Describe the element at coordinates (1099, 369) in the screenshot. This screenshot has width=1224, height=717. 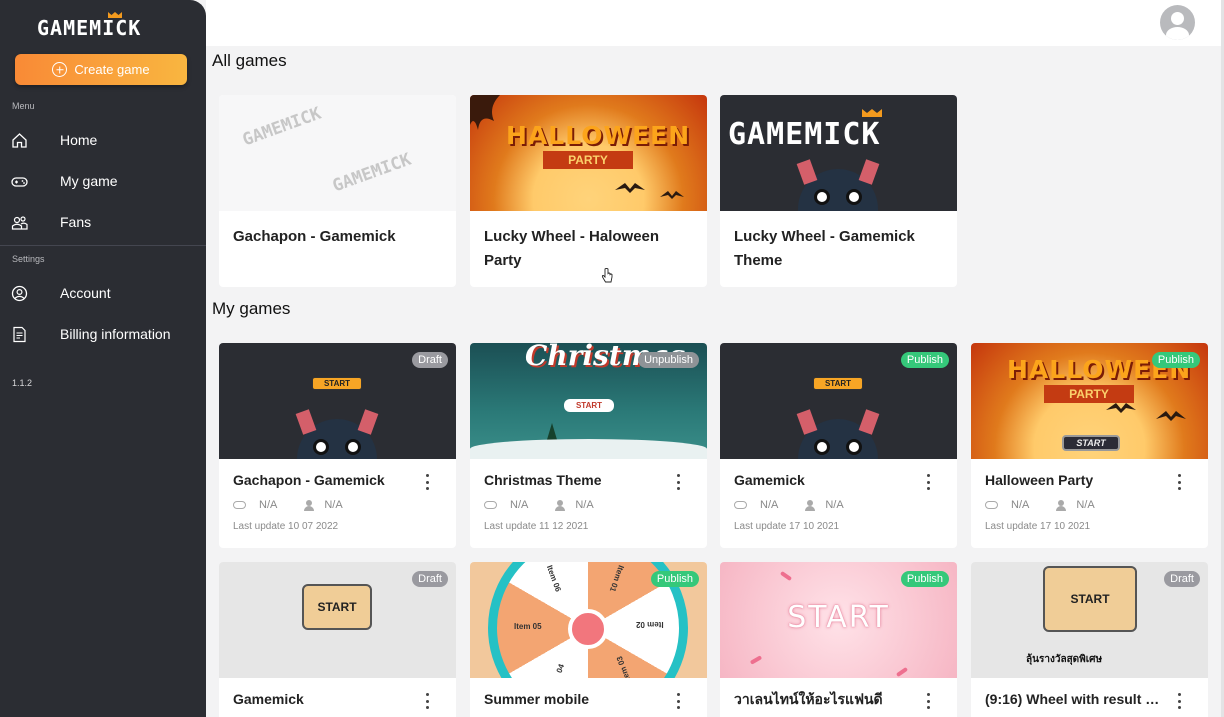
I see `halloween-art-title: HALLOWEEN` at that location.